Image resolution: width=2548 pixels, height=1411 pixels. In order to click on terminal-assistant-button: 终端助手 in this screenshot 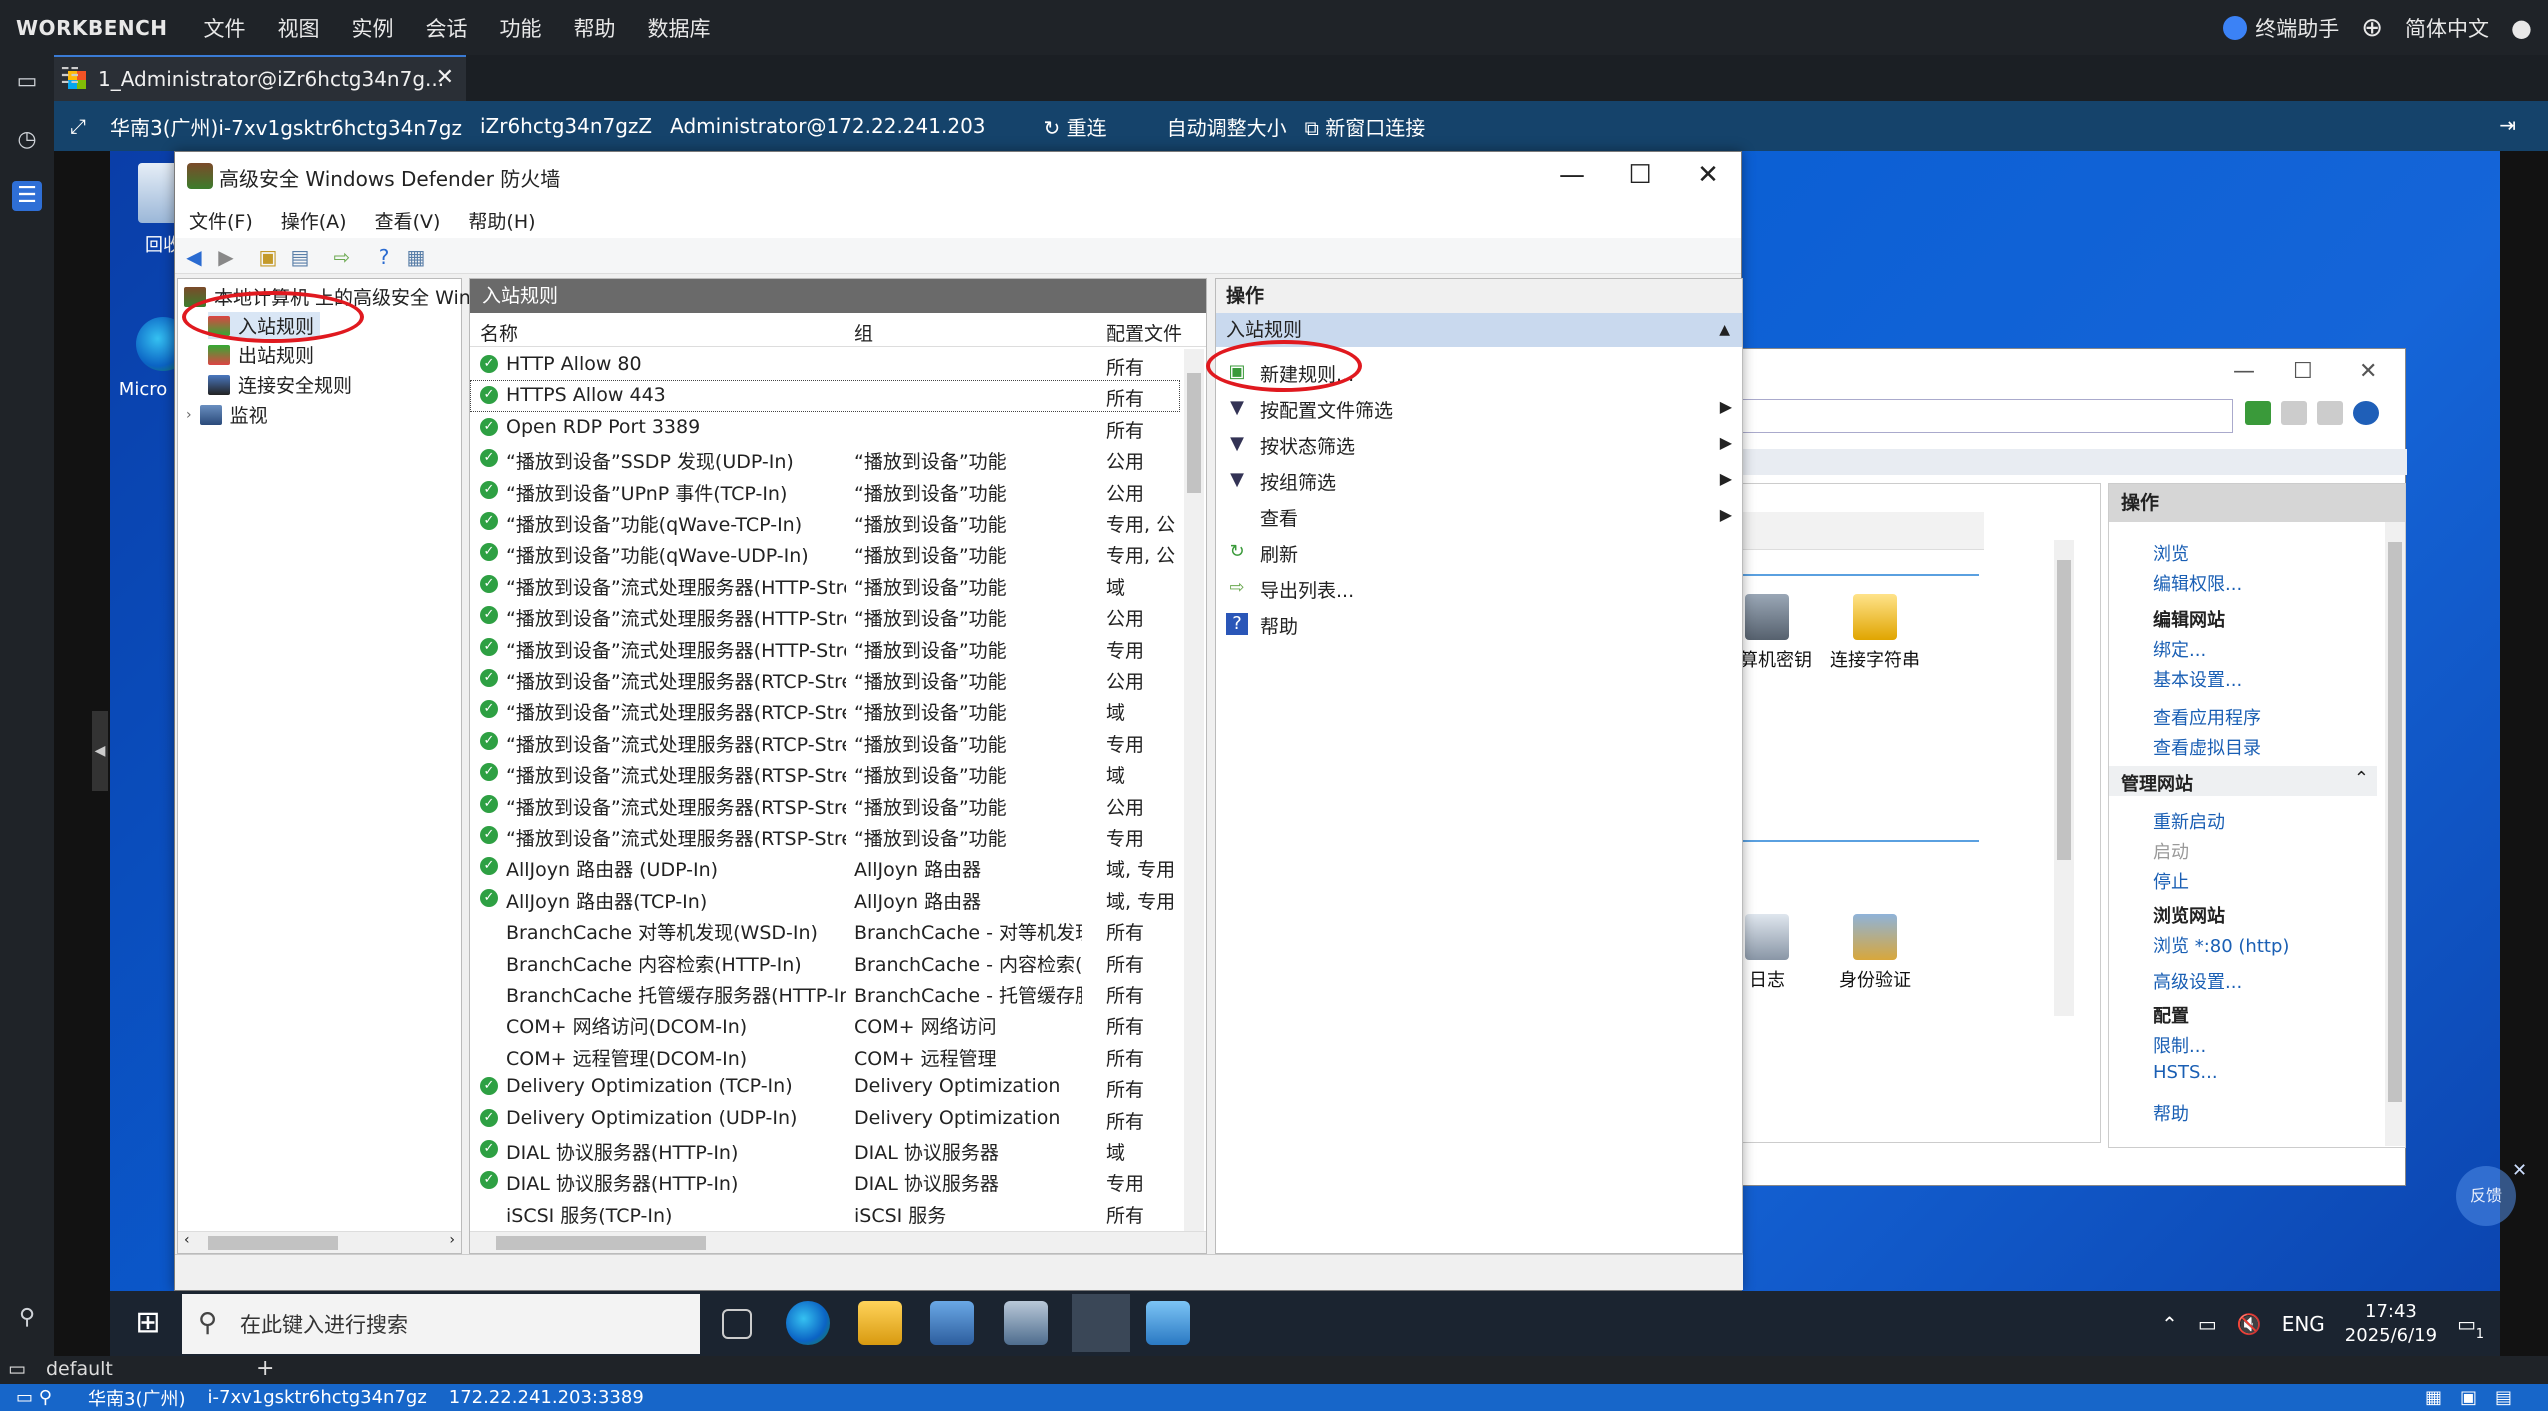, I will do `click(2281, 28)`.